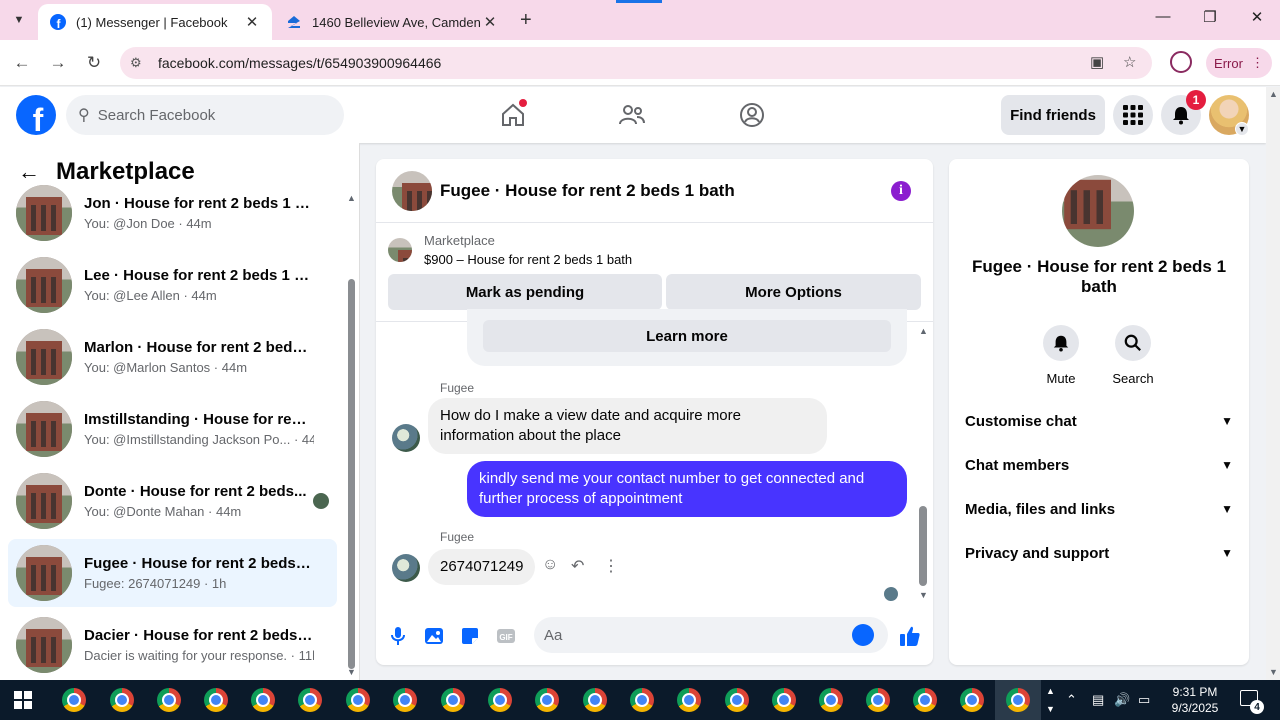 Image resolution: width=1280 pixels, height=720 pixels. I want to click on network-icon: ▤, so click(1098, 700).